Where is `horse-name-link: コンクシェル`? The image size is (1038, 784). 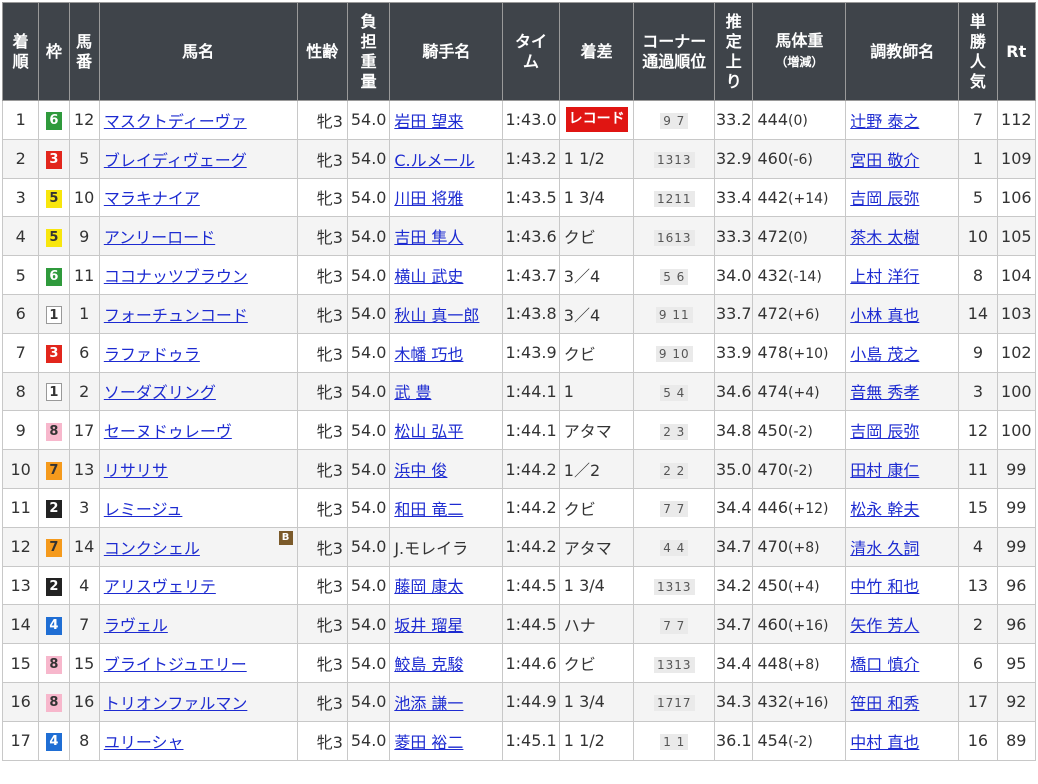
horse-name-link: コンクシェル is located at coordinates (152, 548).